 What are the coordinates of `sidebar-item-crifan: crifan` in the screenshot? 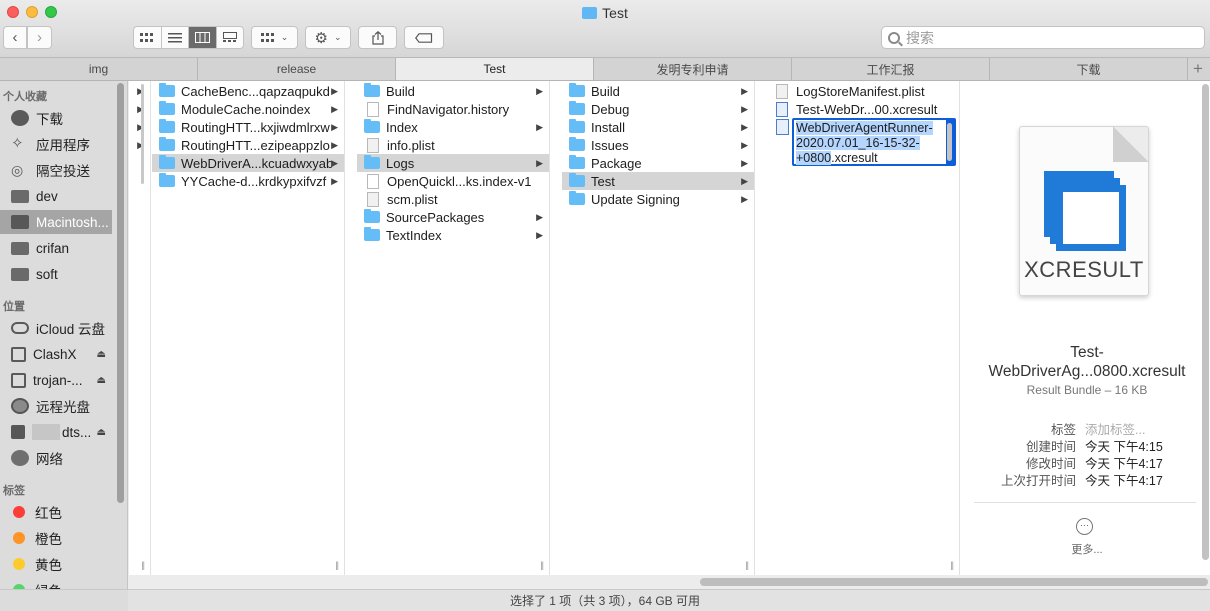 It's located at (56, 248).